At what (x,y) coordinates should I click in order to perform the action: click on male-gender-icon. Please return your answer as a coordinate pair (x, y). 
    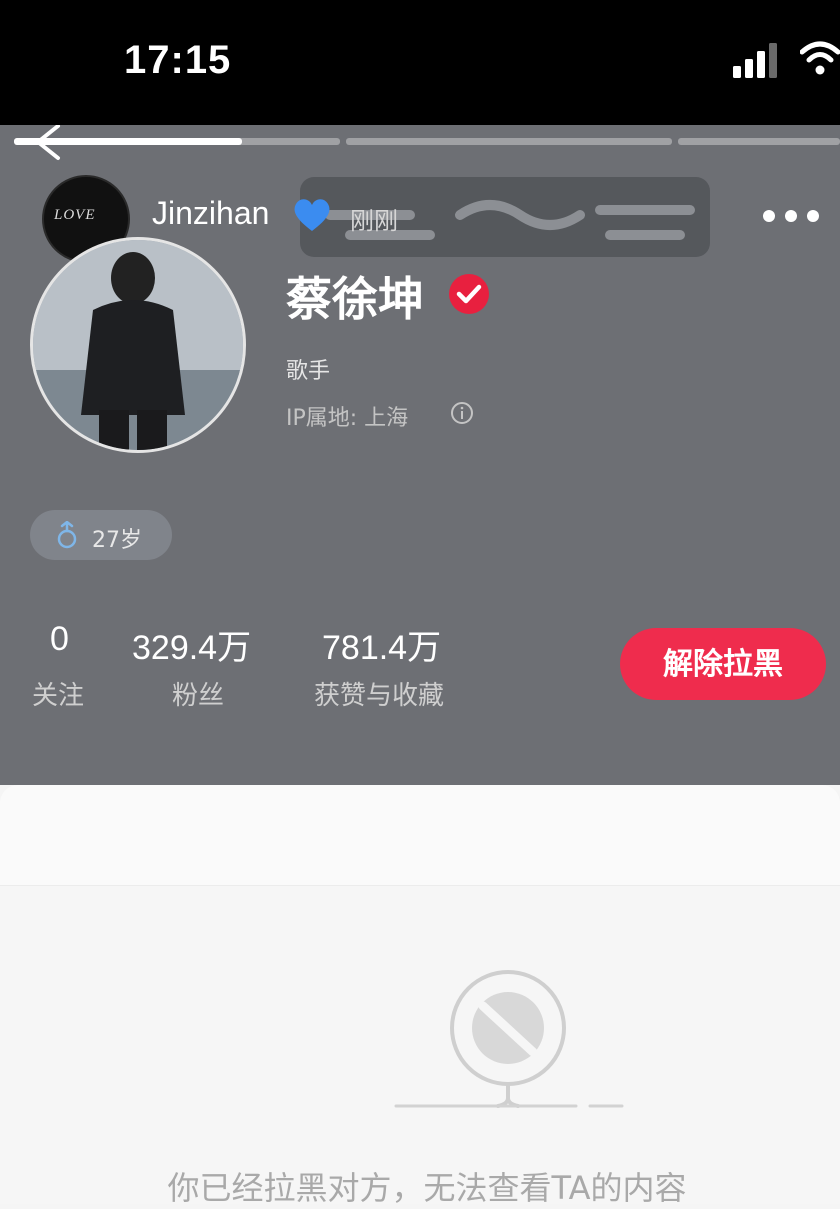
    Looking at the image, I should click on (67, 535).